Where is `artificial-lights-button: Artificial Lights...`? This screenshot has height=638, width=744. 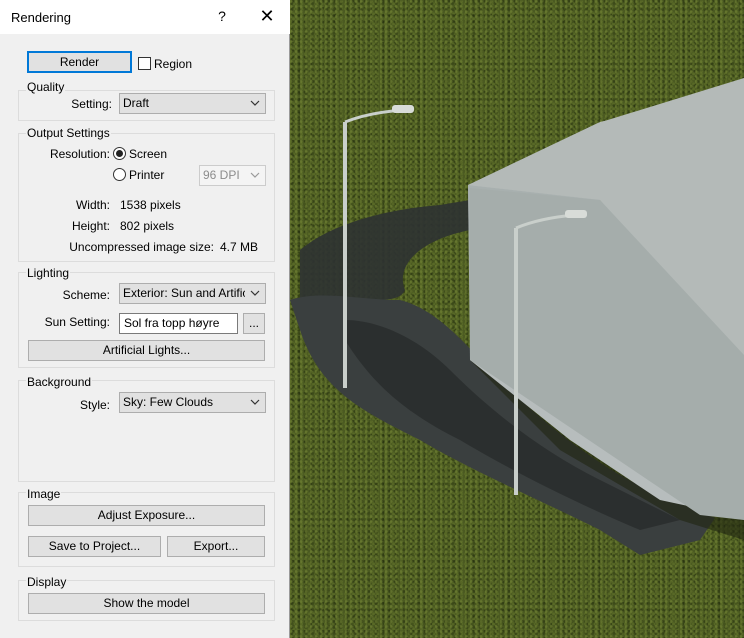
artificial-lights-button: Artificial Lights... is located at coordinates (146, 350).